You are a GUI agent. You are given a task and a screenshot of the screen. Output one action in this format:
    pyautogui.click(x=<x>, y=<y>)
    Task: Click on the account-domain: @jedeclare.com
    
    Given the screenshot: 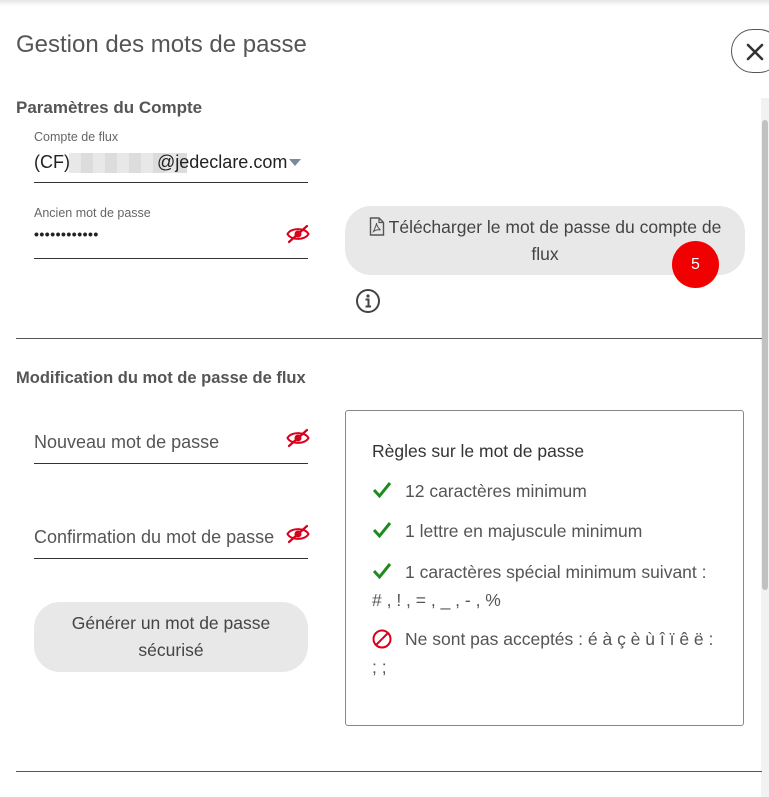 What is the action you would take?
    pyautogui.click(x=222, y=162)
    